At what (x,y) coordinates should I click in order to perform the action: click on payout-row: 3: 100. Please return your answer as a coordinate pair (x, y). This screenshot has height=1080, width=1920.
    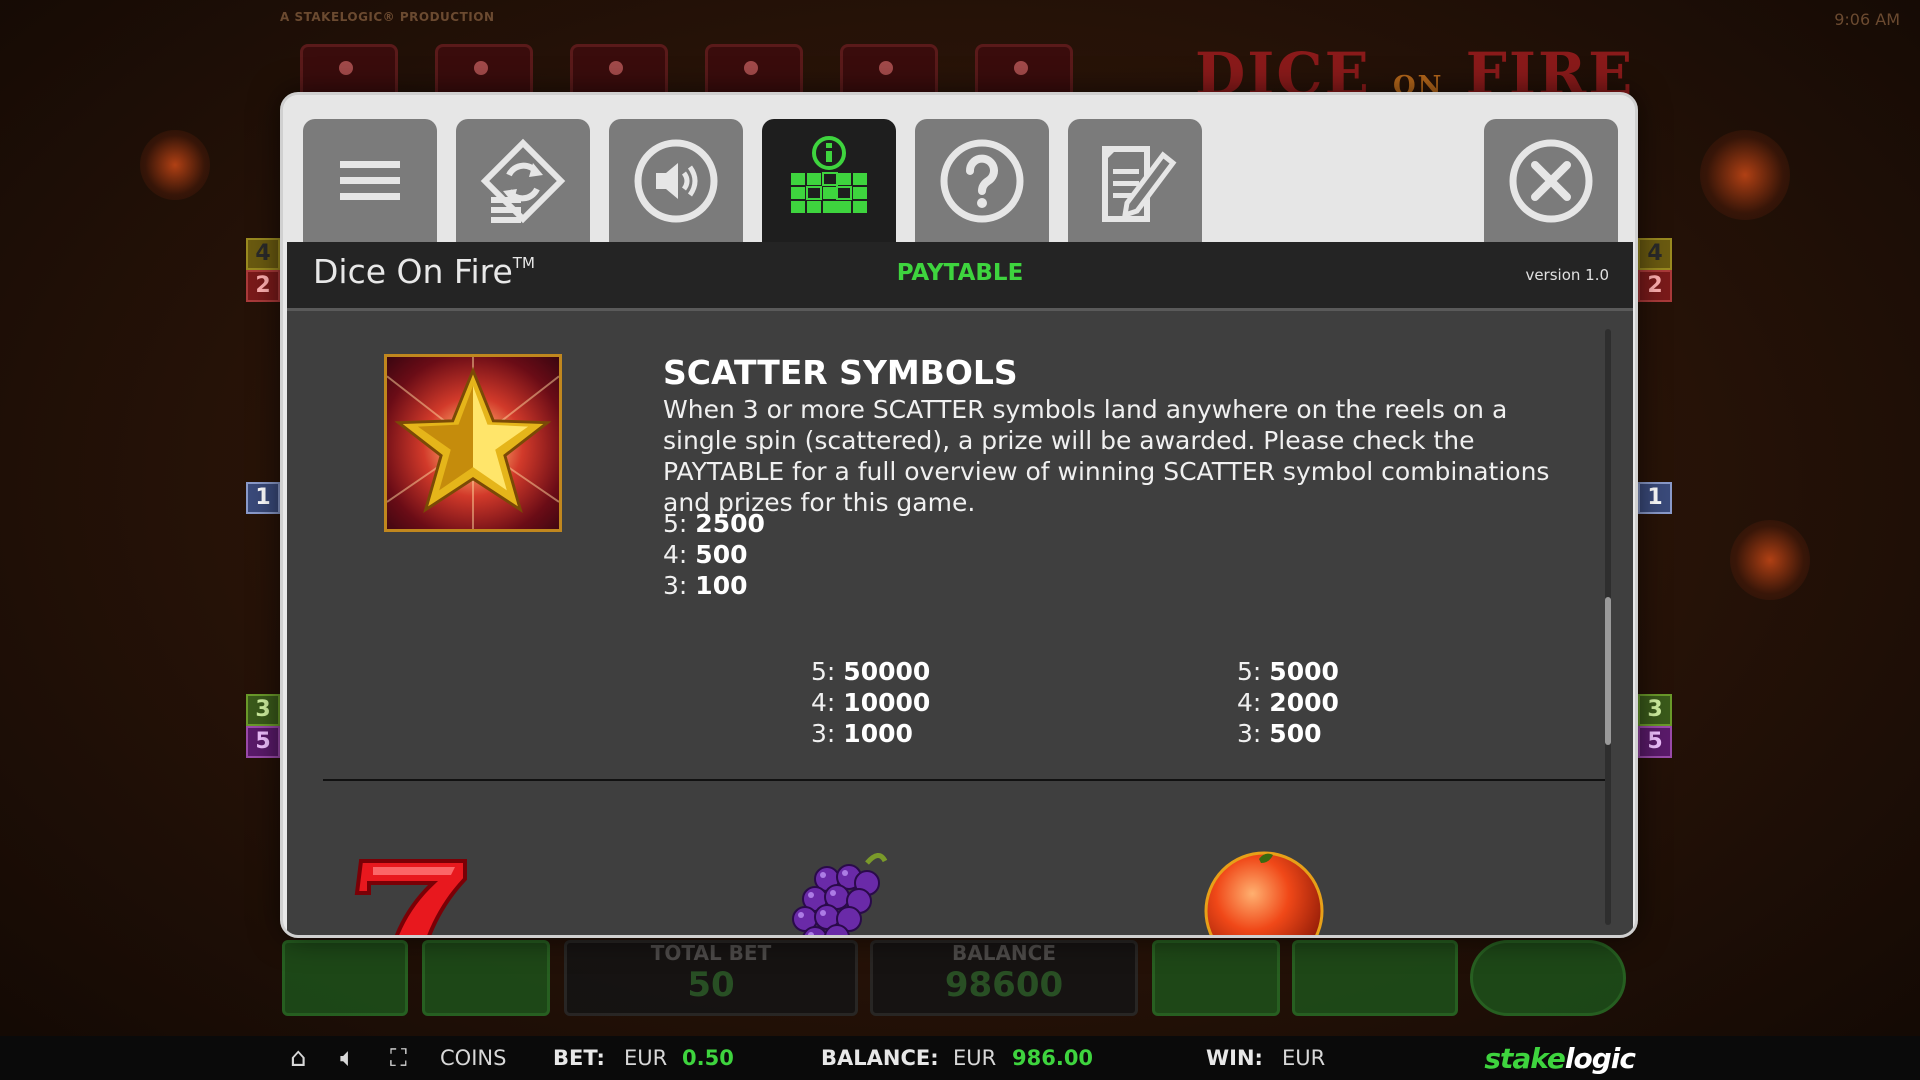
    Looking at the image, I should click on (705, 585).